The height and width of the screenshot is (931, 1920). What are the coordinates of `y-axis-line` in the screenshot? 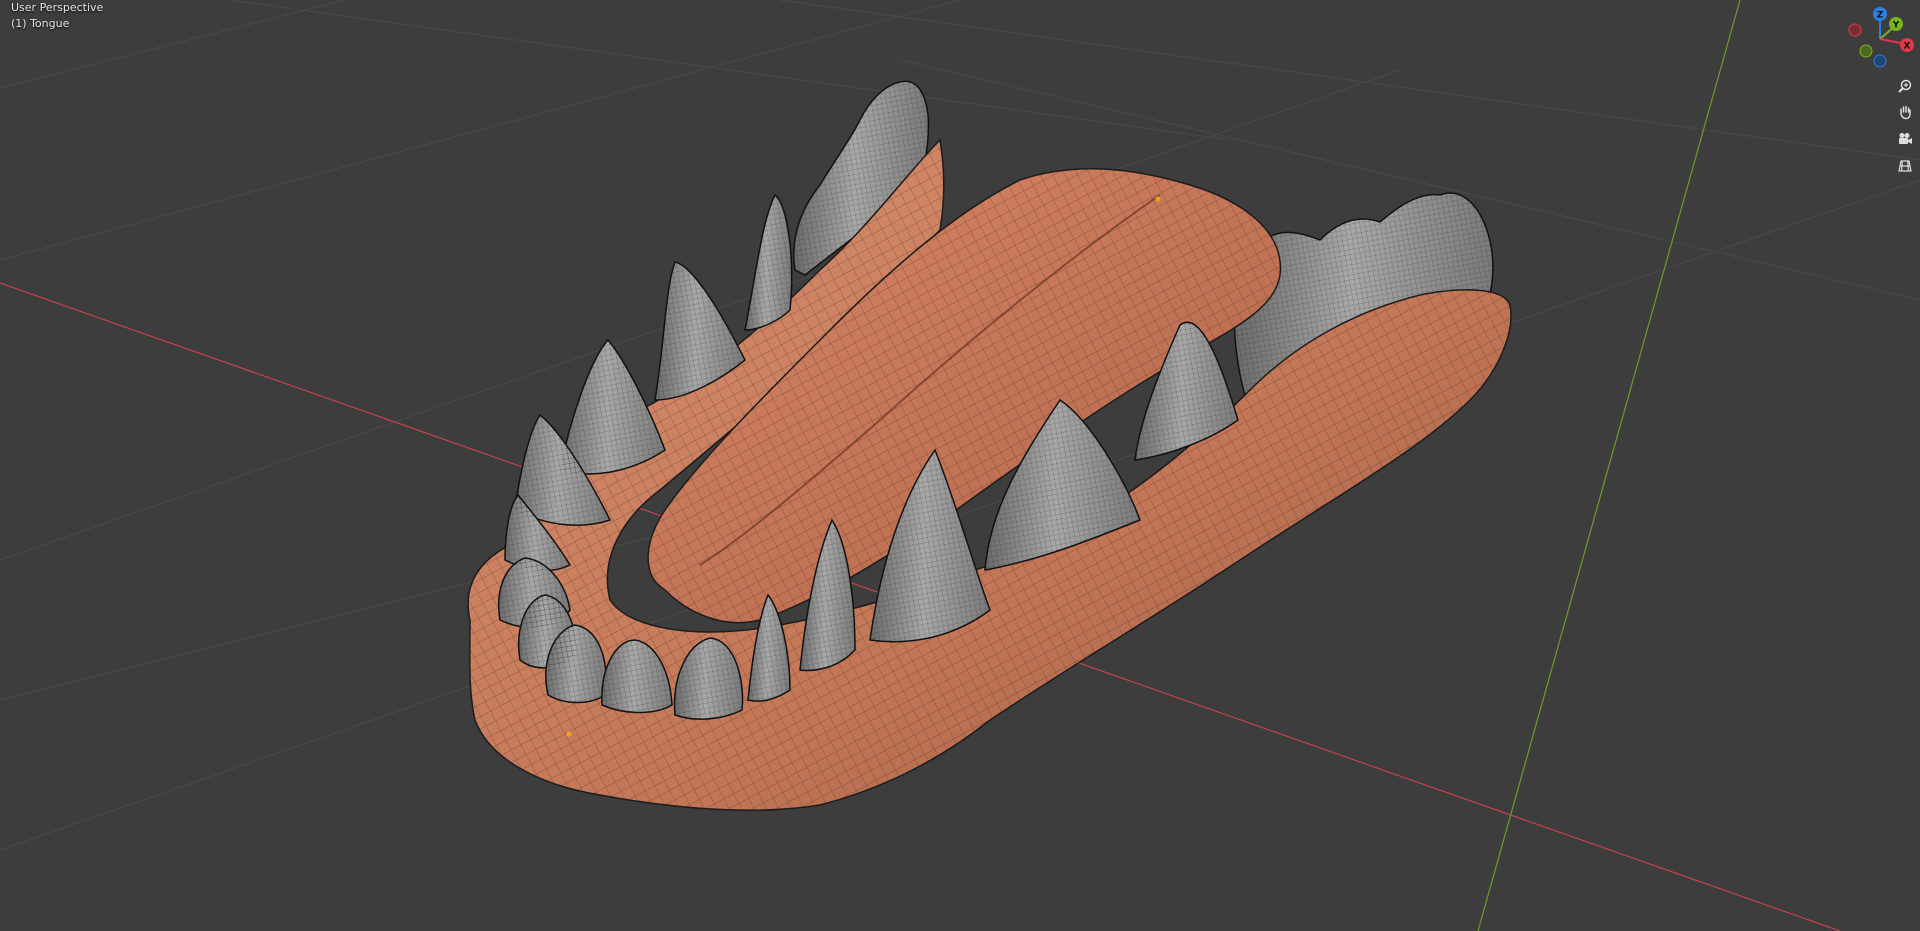 It's located at (1609, 465).